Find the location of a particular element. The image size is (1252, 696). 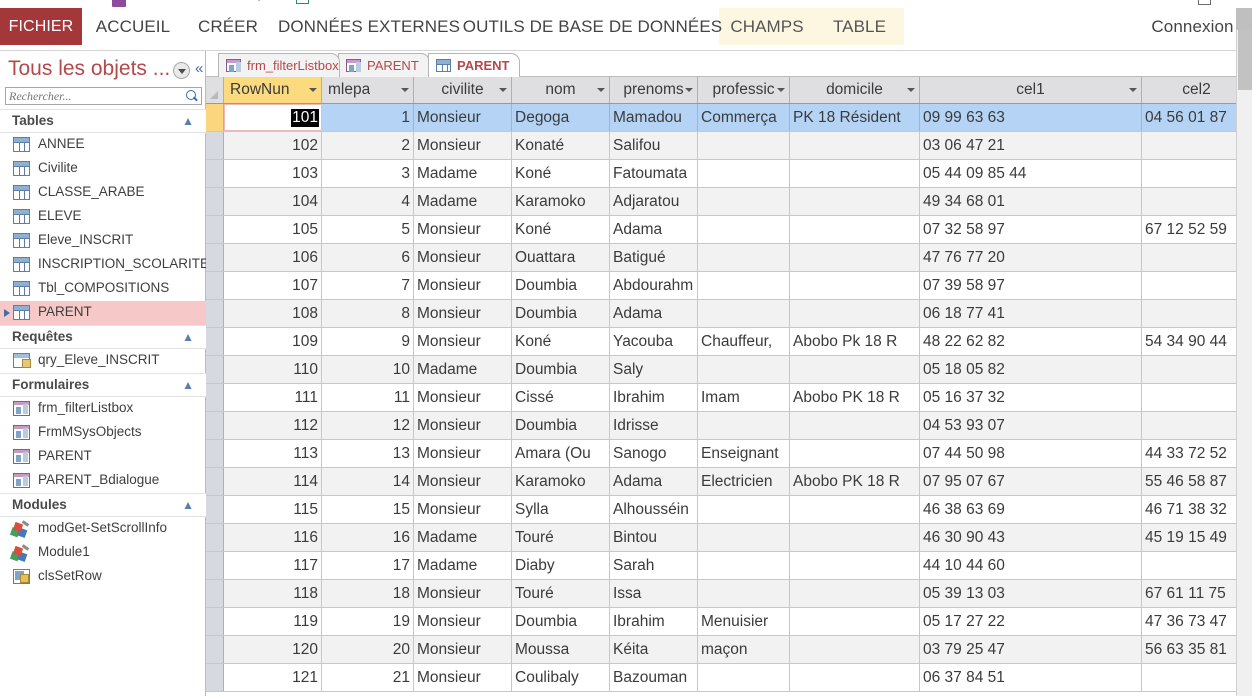

cell-cel1: 49 34 68 01 is located at coordinates (1031, 201).